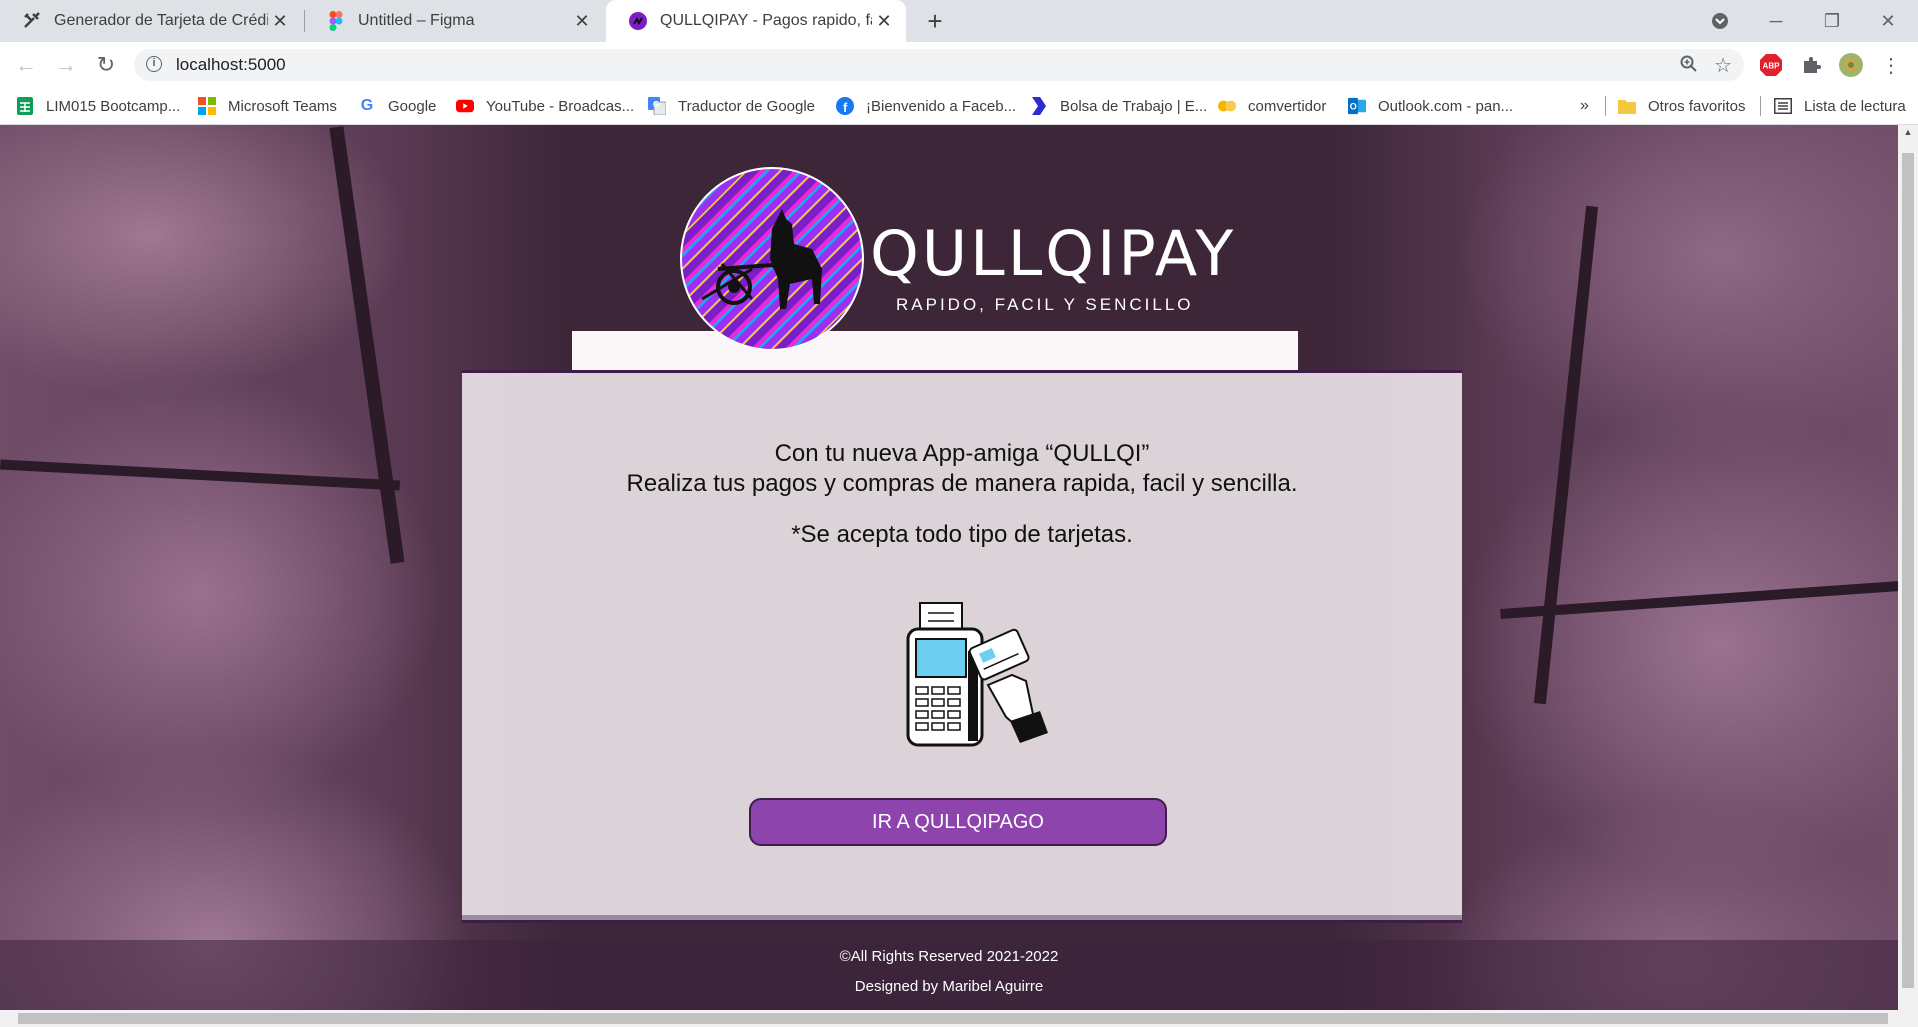 The height and width of the screenshot is (1027, 1918). What do you see at coordinates (958, 822) in the screenshot?
I see `go-to-qullqipago-button: IR A QULLQIPAGO` at bounding box center [958, 822].